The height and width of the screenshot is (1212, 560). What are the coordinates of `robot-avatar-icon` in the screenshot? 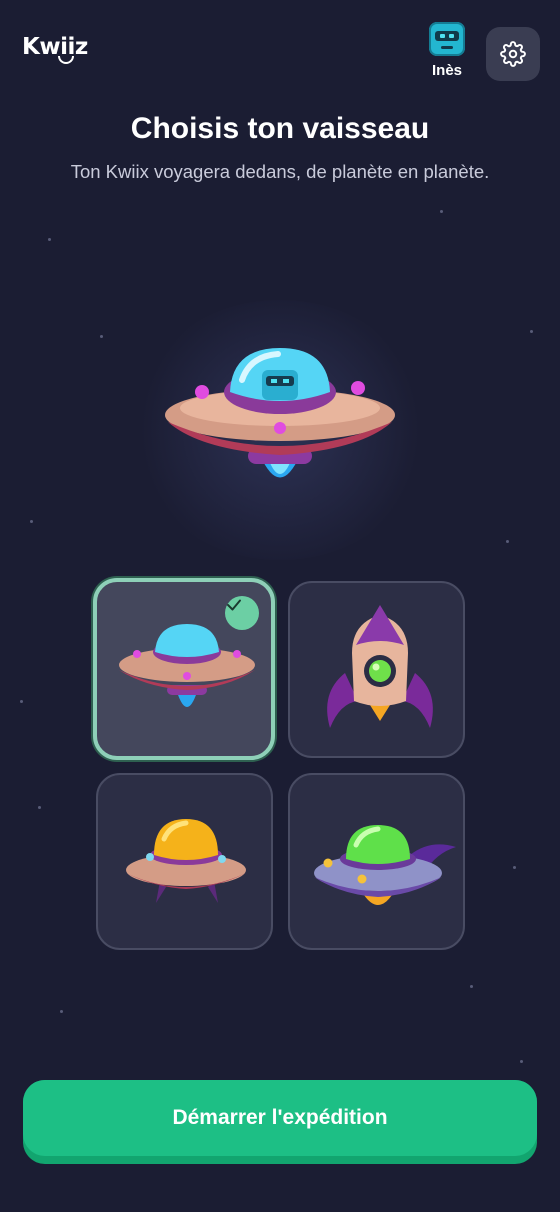 It's located at (447, 39).